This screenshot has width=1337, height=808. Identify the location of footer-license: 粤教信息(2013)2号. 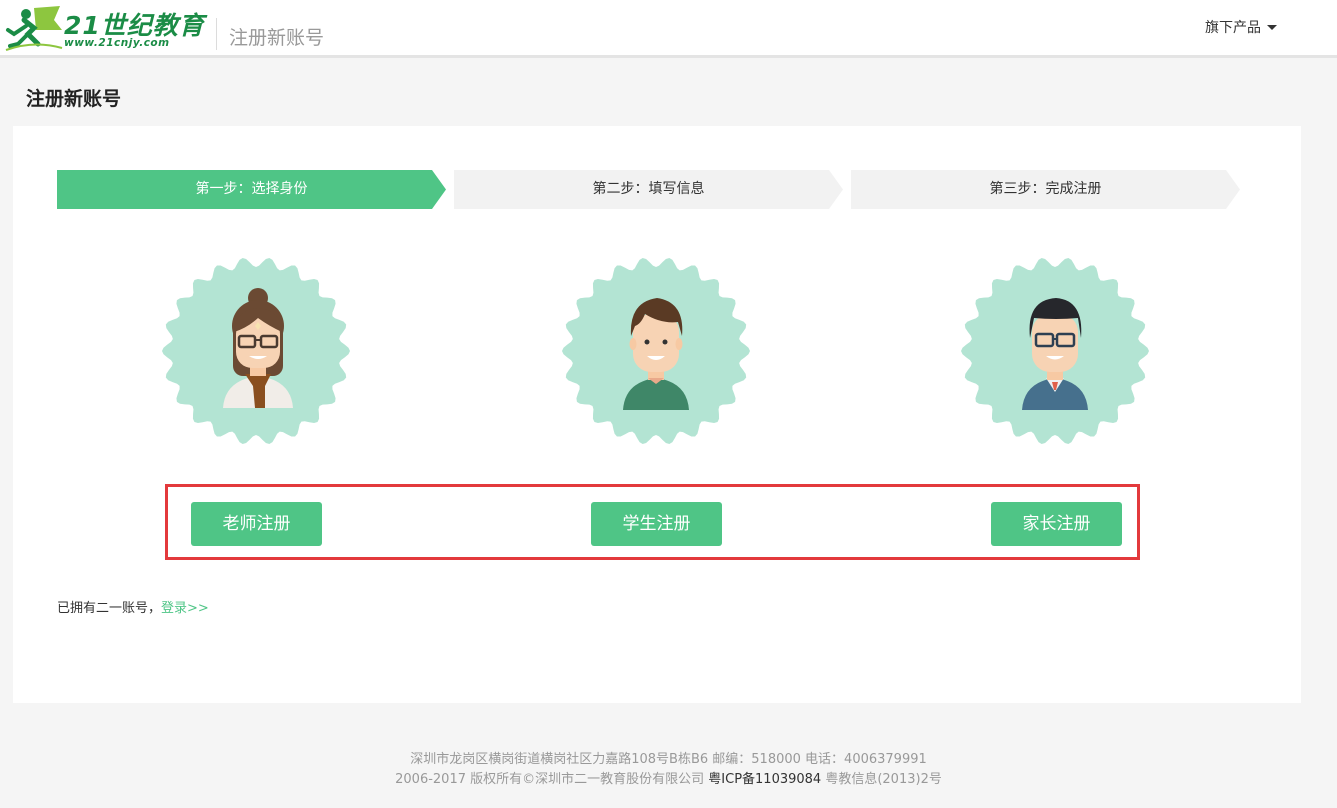
(883, 779).